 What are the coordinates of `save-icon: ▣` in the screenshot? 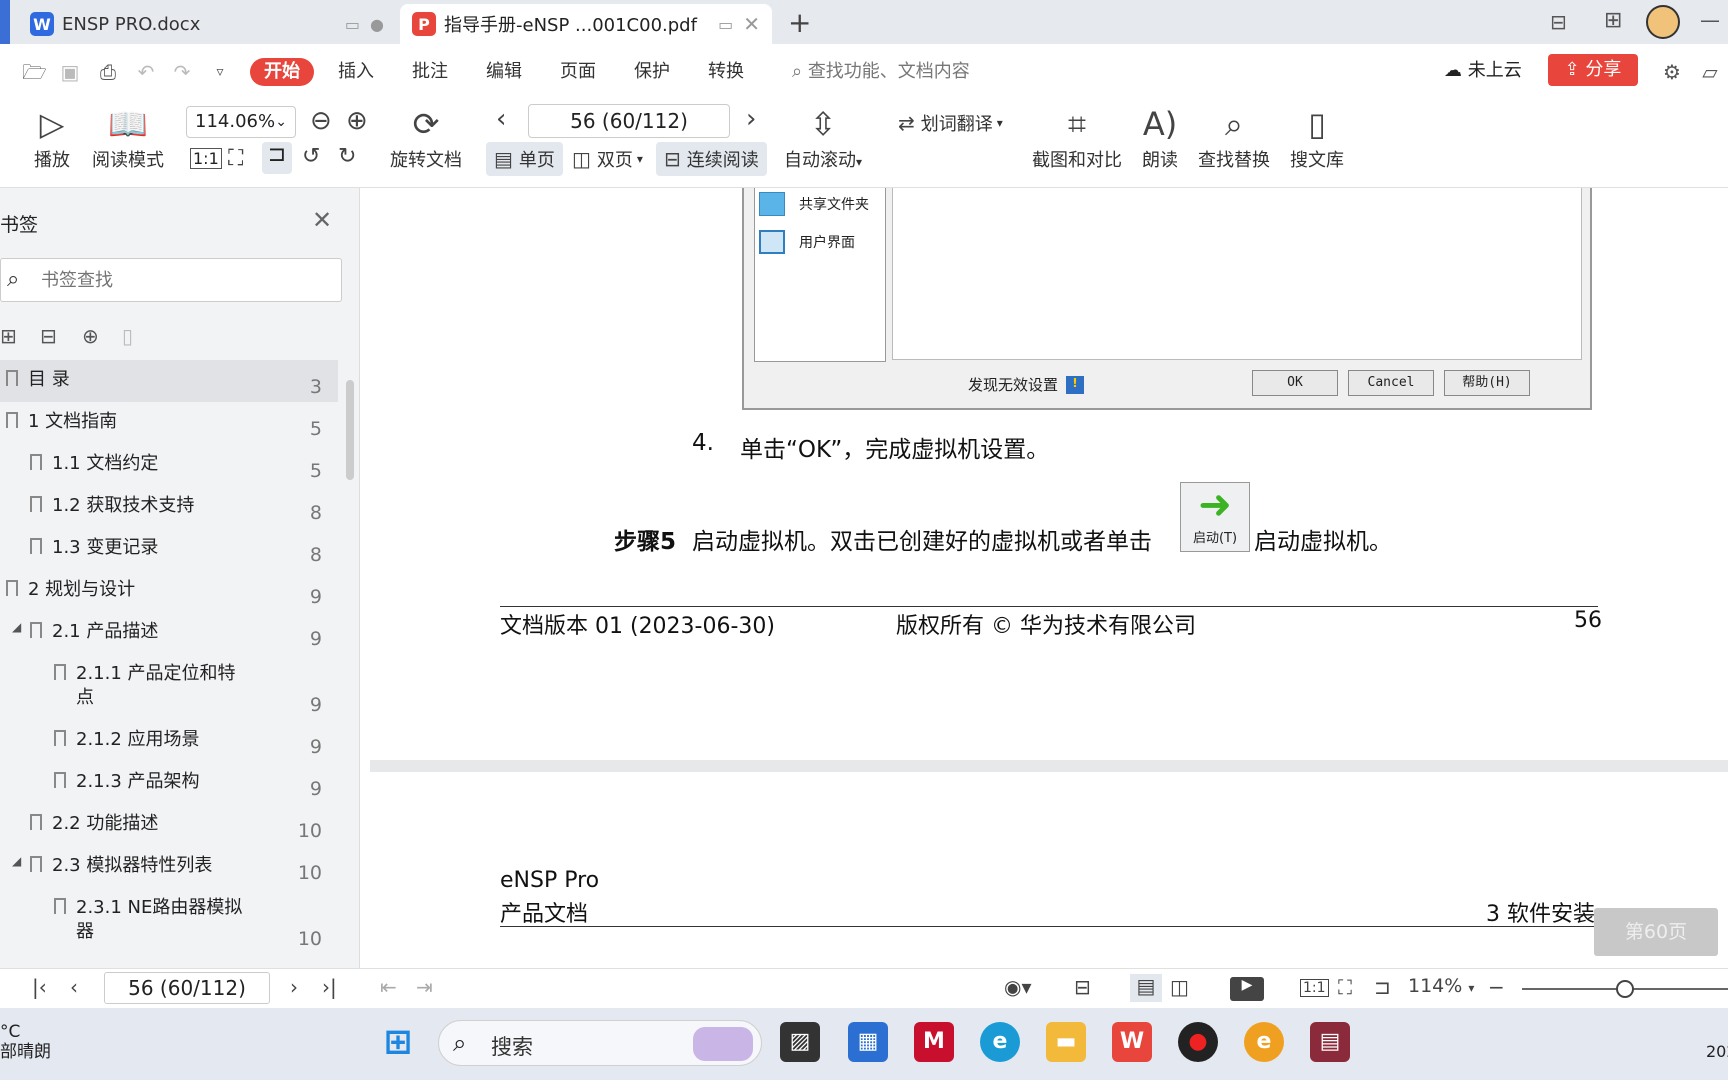 It's located at (70, 72).